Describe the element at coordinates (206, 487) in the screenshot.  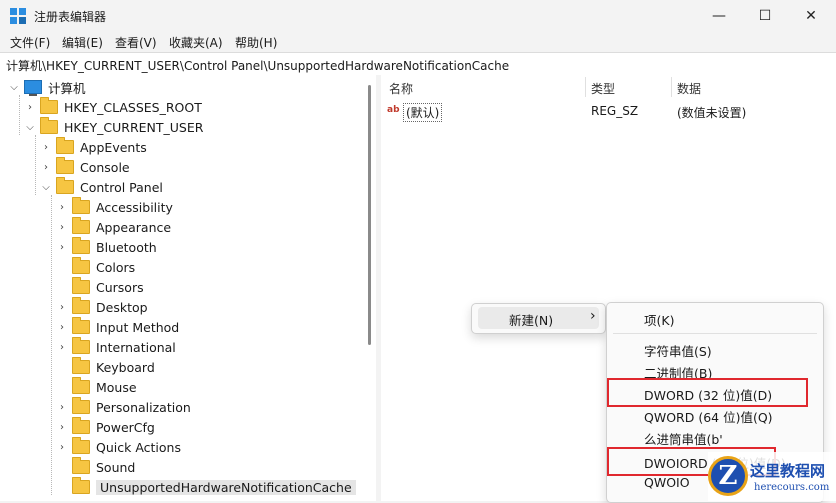
I see `tree-item-unsupported-hw-cache: UnsupportedHardwareNotificationCache` at that location.